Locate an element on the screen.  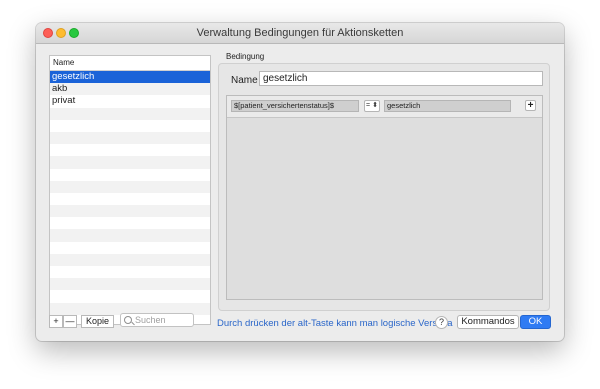
help-button: ? is located at coordinates (441, 322).